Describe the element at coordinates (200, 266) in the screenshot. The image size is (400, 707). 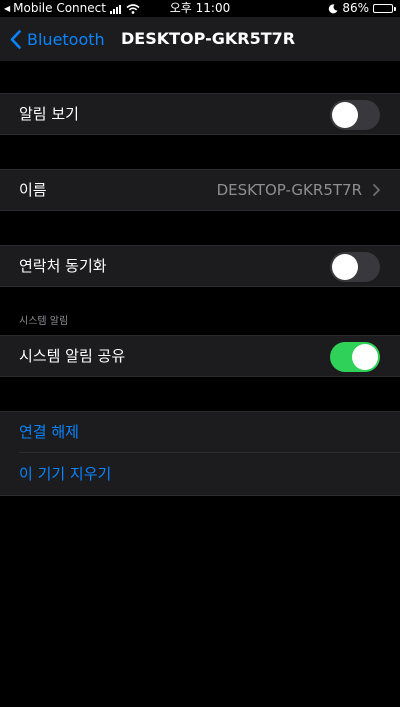
I see `sync-contacts-row: 연락처 동기화` at that location.